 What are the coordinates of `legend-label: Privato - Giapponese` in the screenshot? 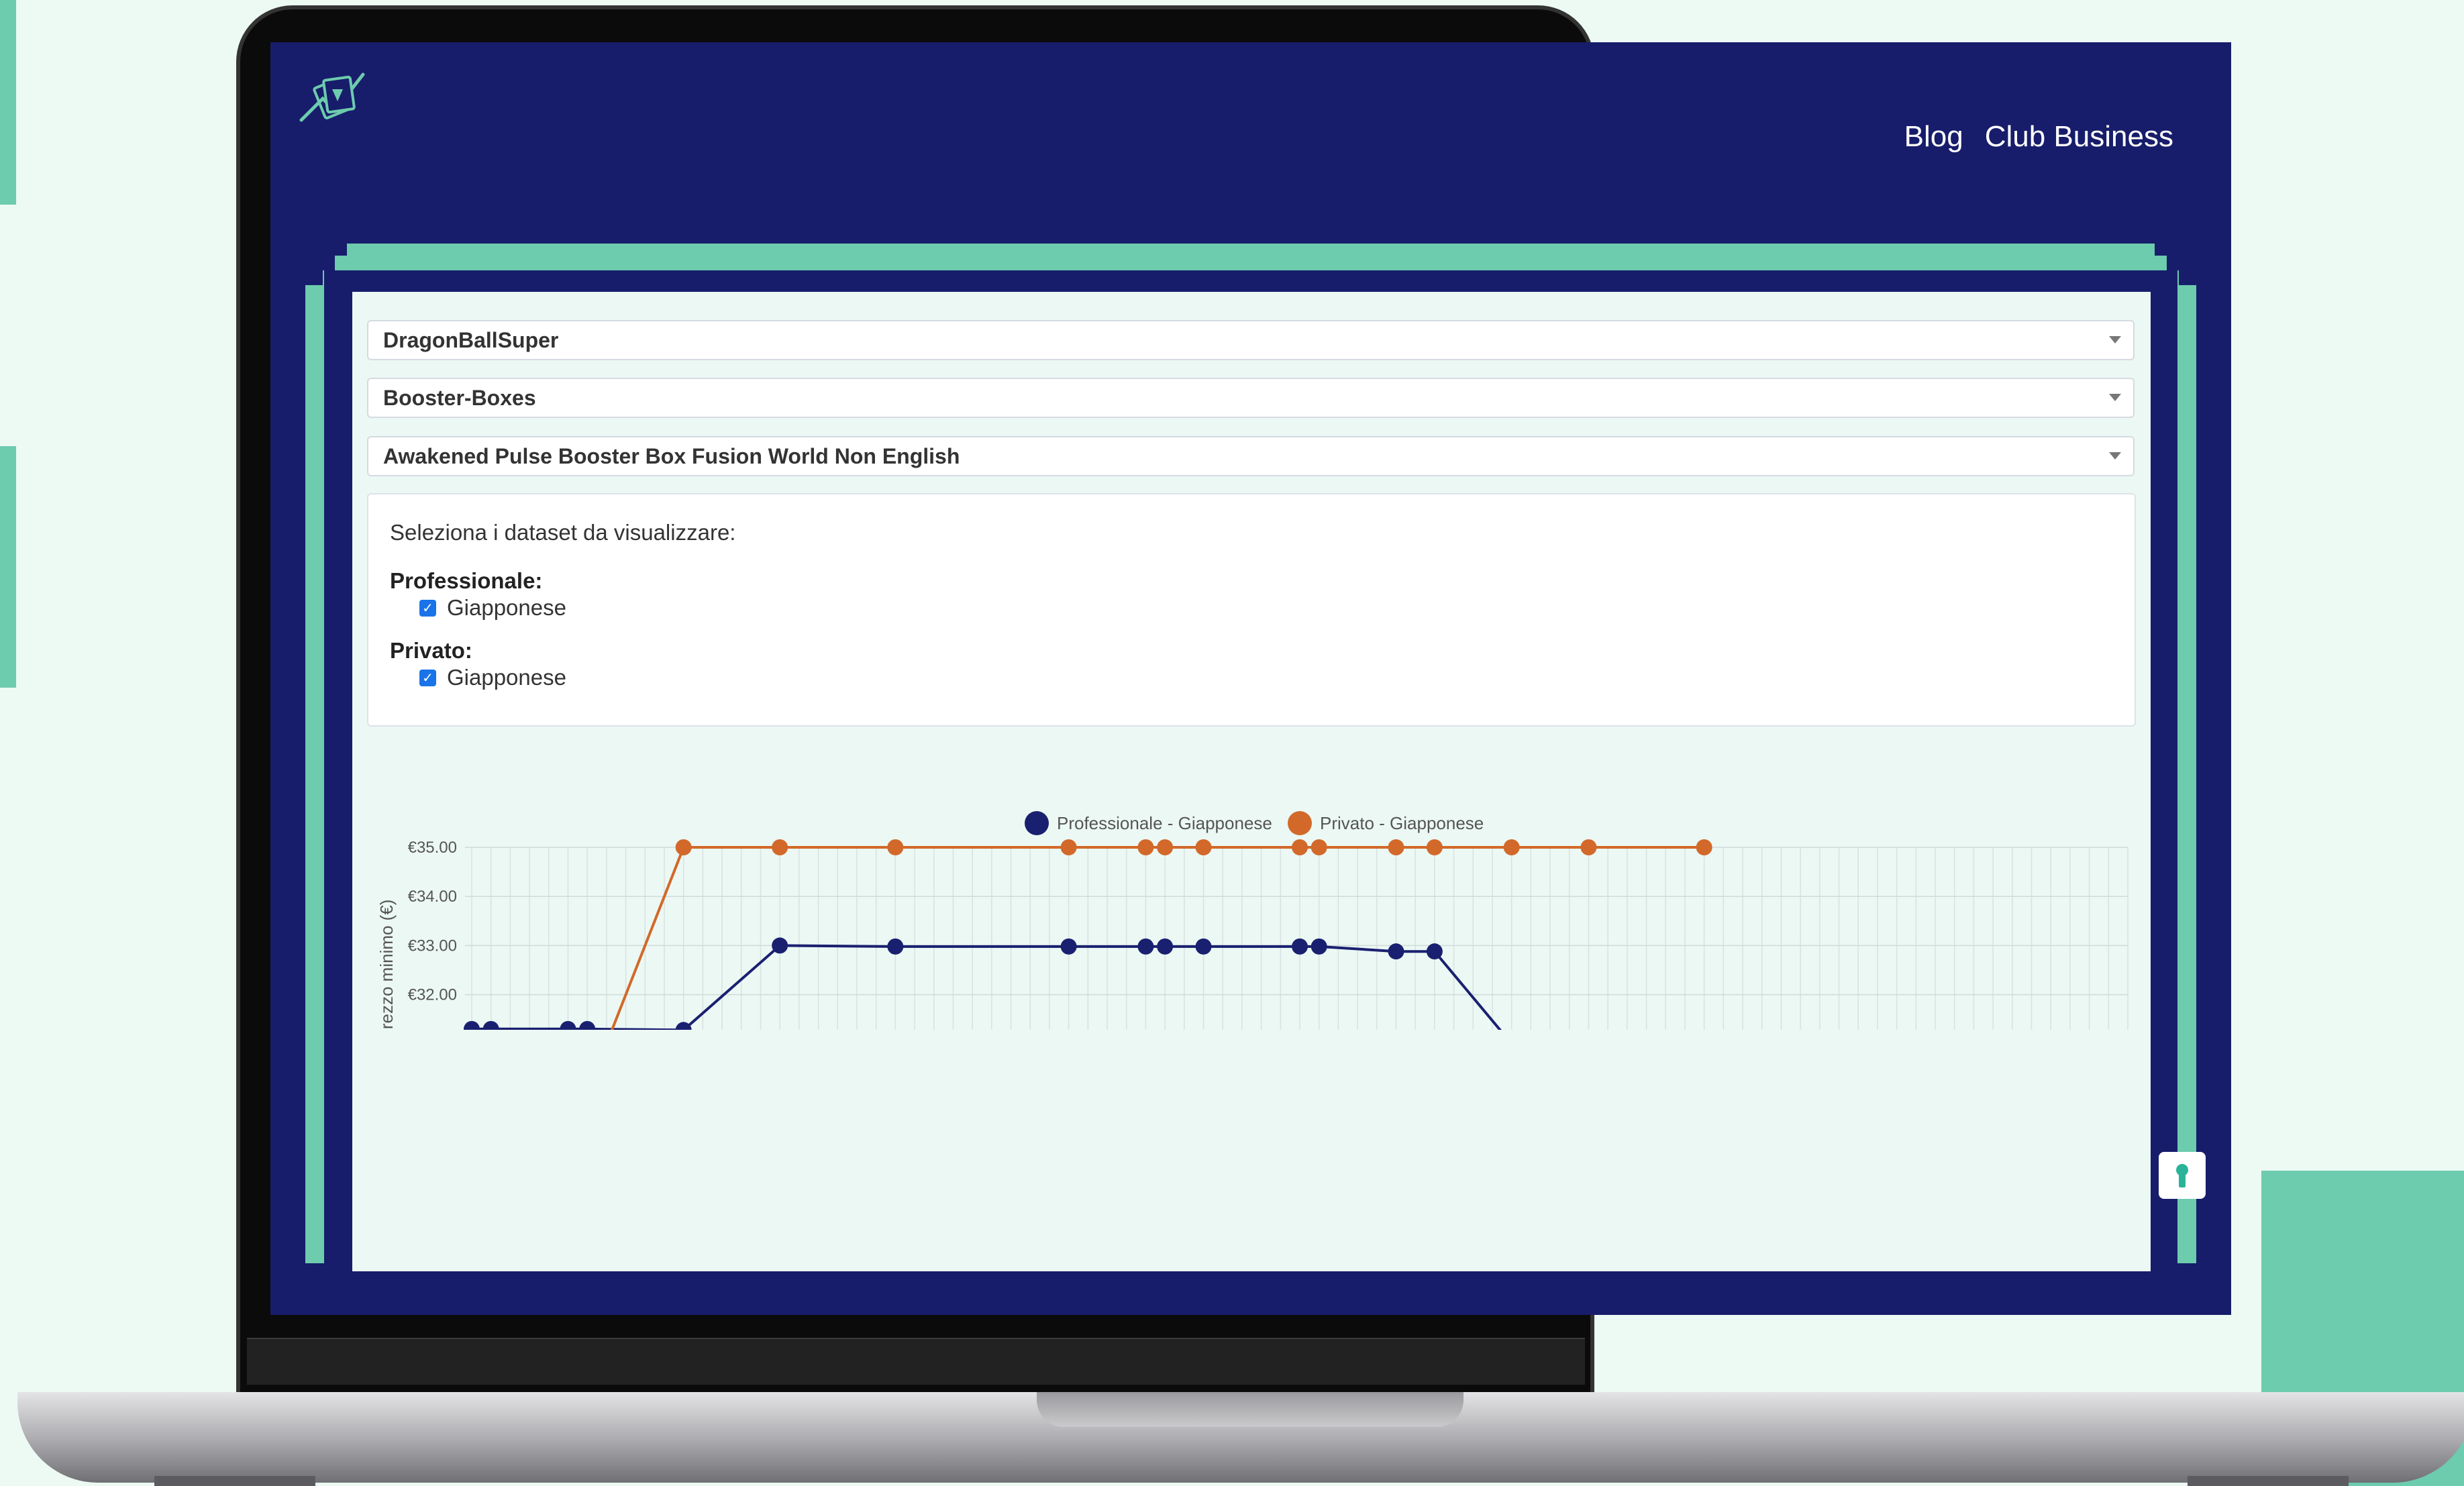 It's located at (1402, 823).